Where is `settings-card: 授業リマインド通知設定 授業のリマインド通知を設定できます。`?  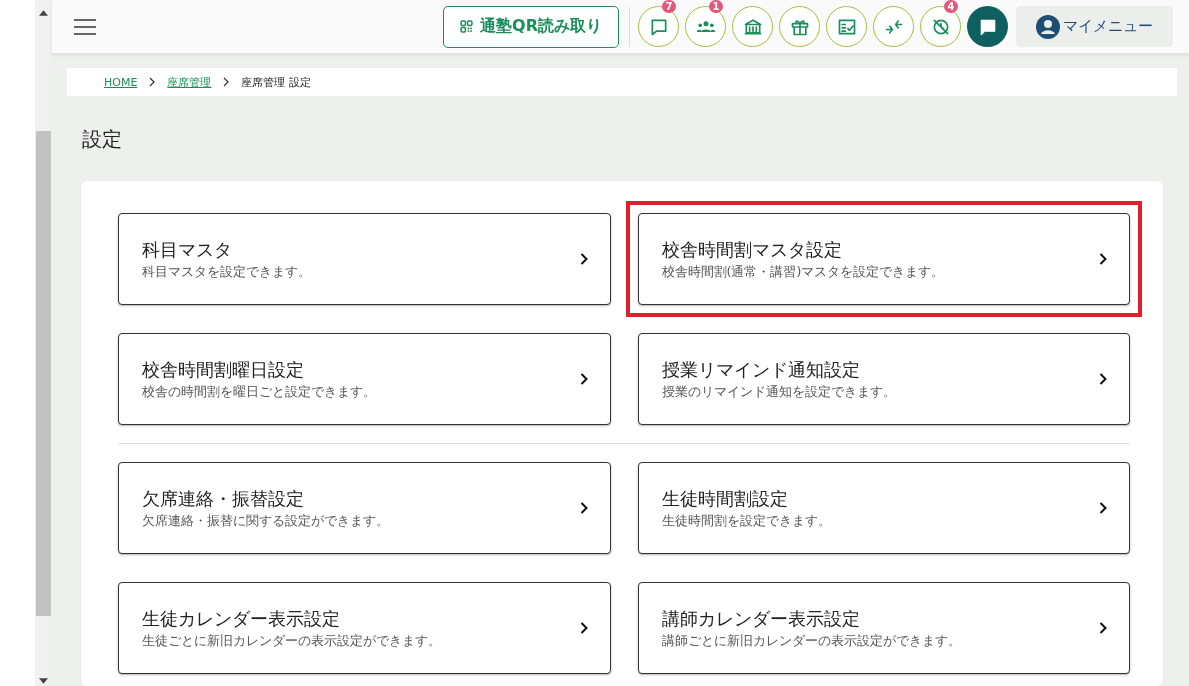 settings-card: 授業リマインド通知設定 授業のリマインド通知を設定できます。 is located at coordinates (883, 379).